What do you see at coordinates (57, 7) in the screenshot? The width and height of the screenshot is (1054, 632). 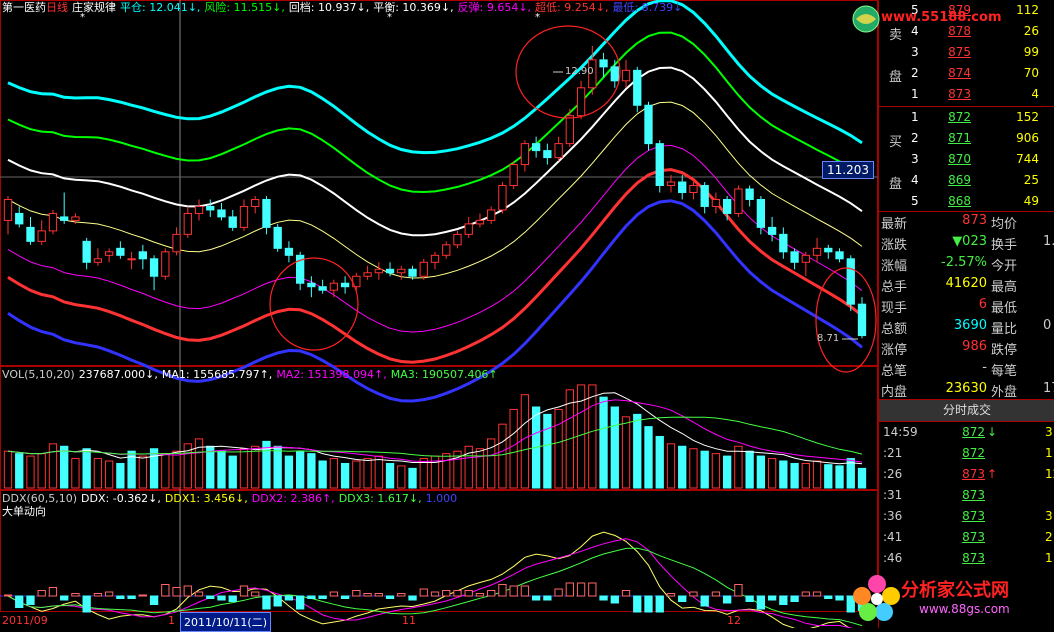 I see `period-label: 日线` at bounding box center [57, 7].